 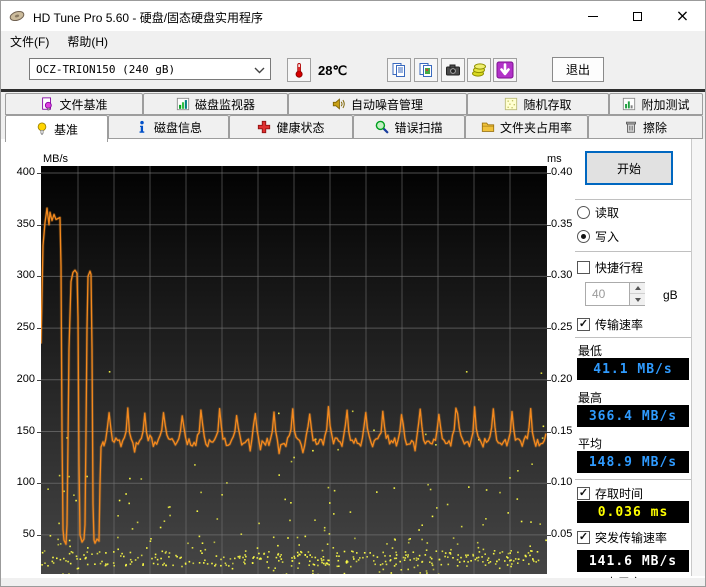 I want to click on burst-rate-checkbox: ✓, so click(x=583, y=537).